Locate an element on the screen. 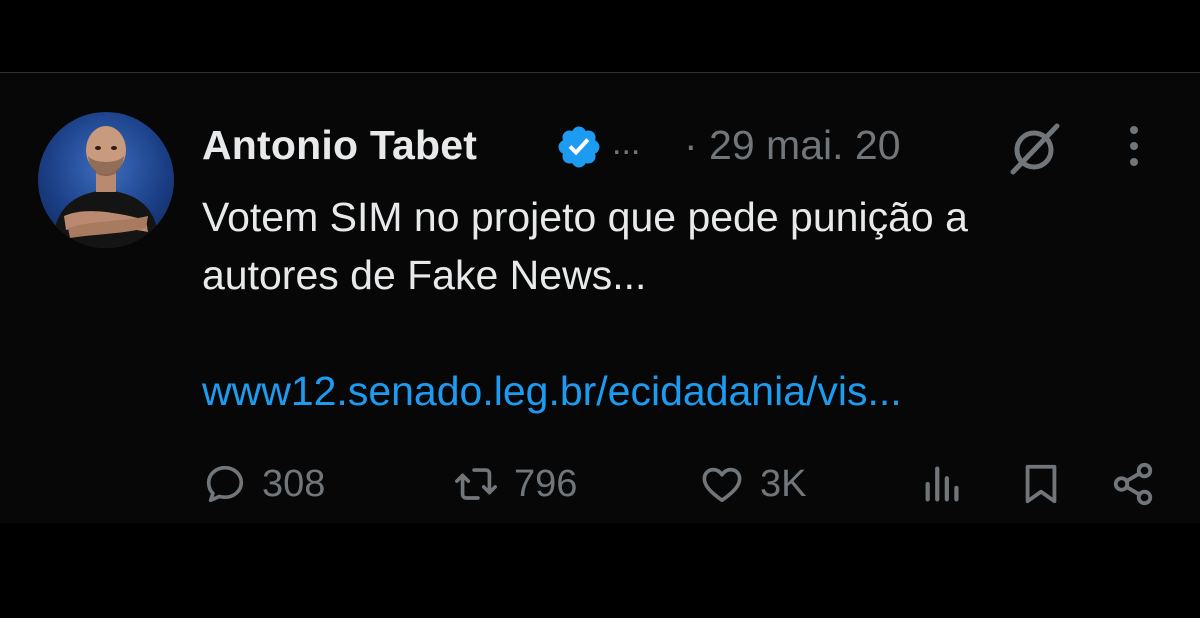  bookmark-button is located at coordinates (1041, 484).